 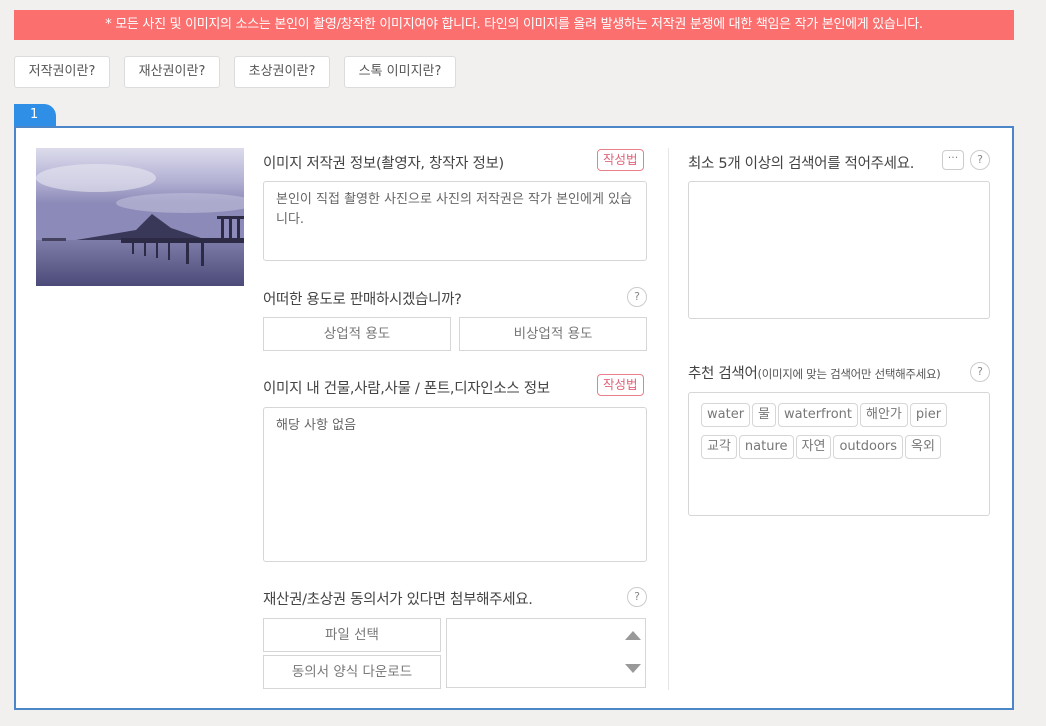 What do you see at coordinates (383, 164) in the screenshot?
I see `copyright-info-label: 이미지 저작권 정보(촬영자, 창작자 정보)` at bounding box center [383, 164].